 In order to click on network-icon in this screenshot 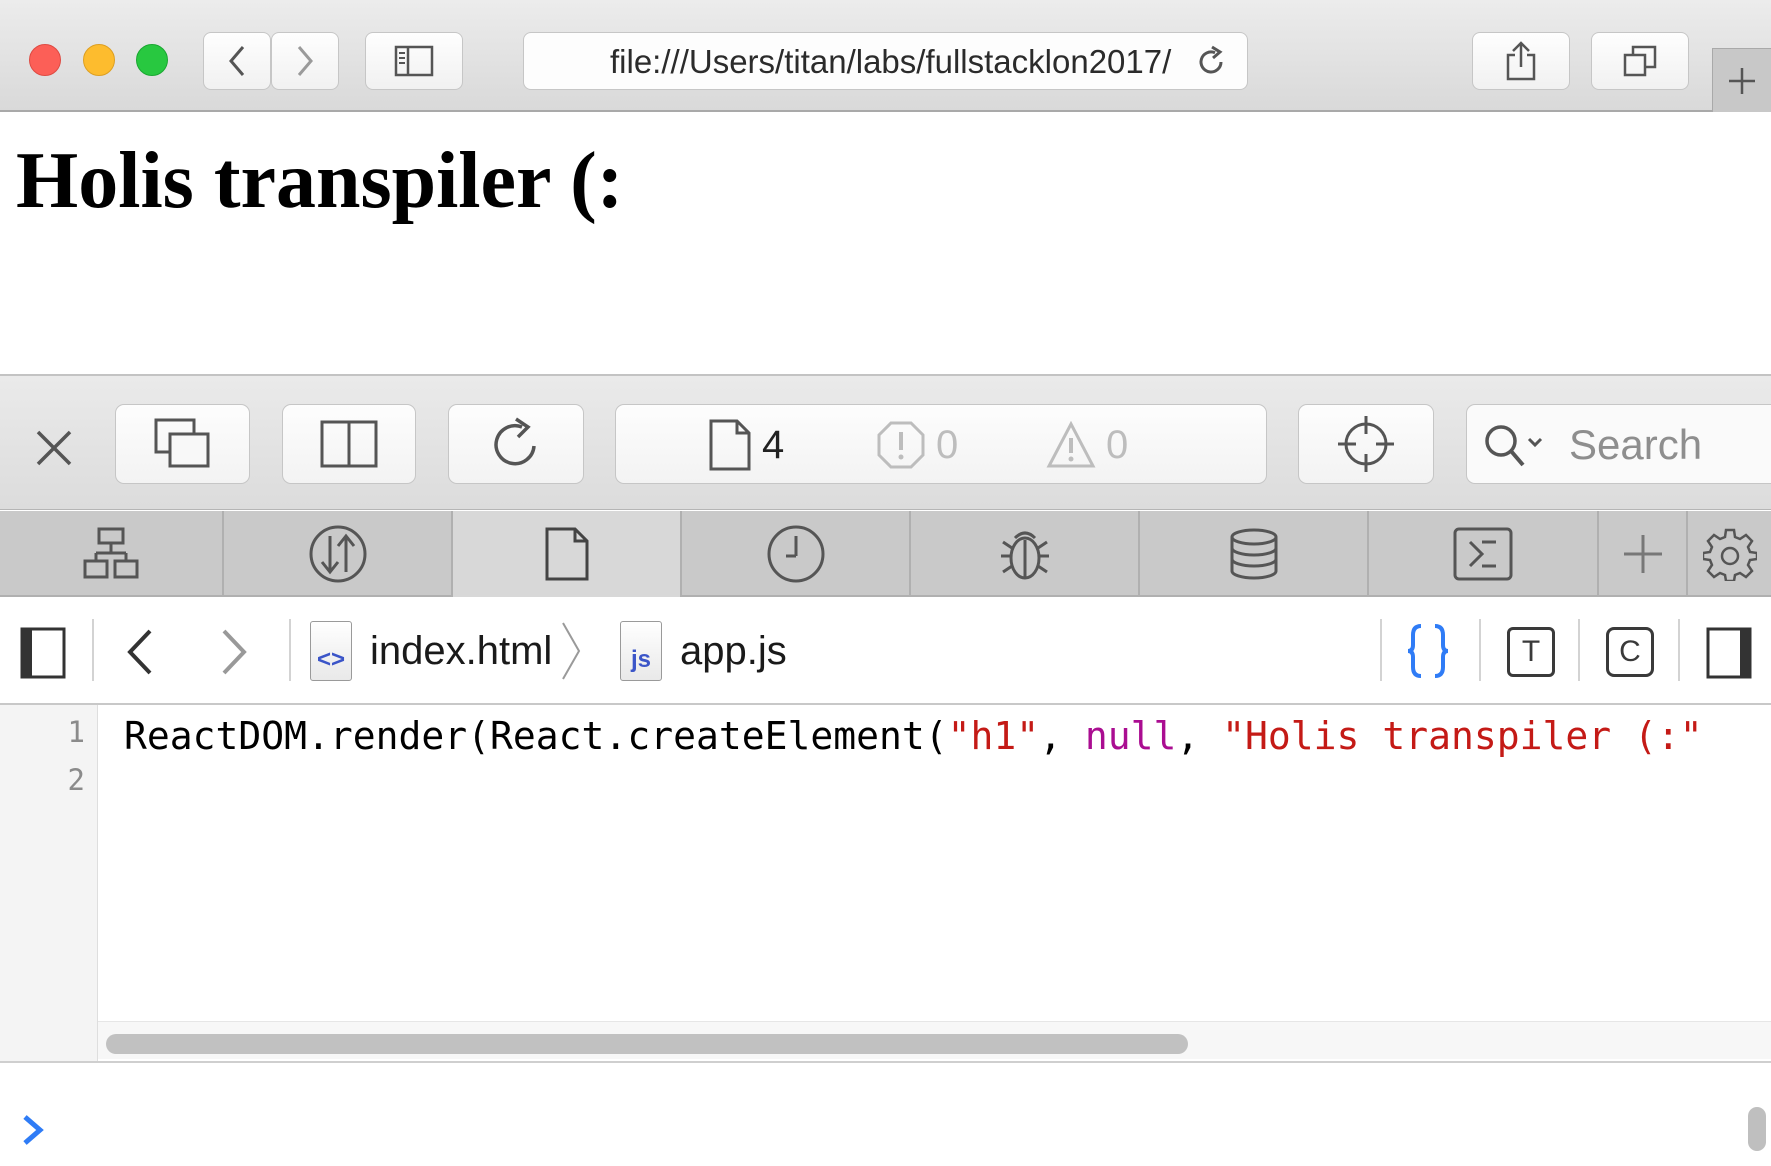, I will do `click(337, 554)`.